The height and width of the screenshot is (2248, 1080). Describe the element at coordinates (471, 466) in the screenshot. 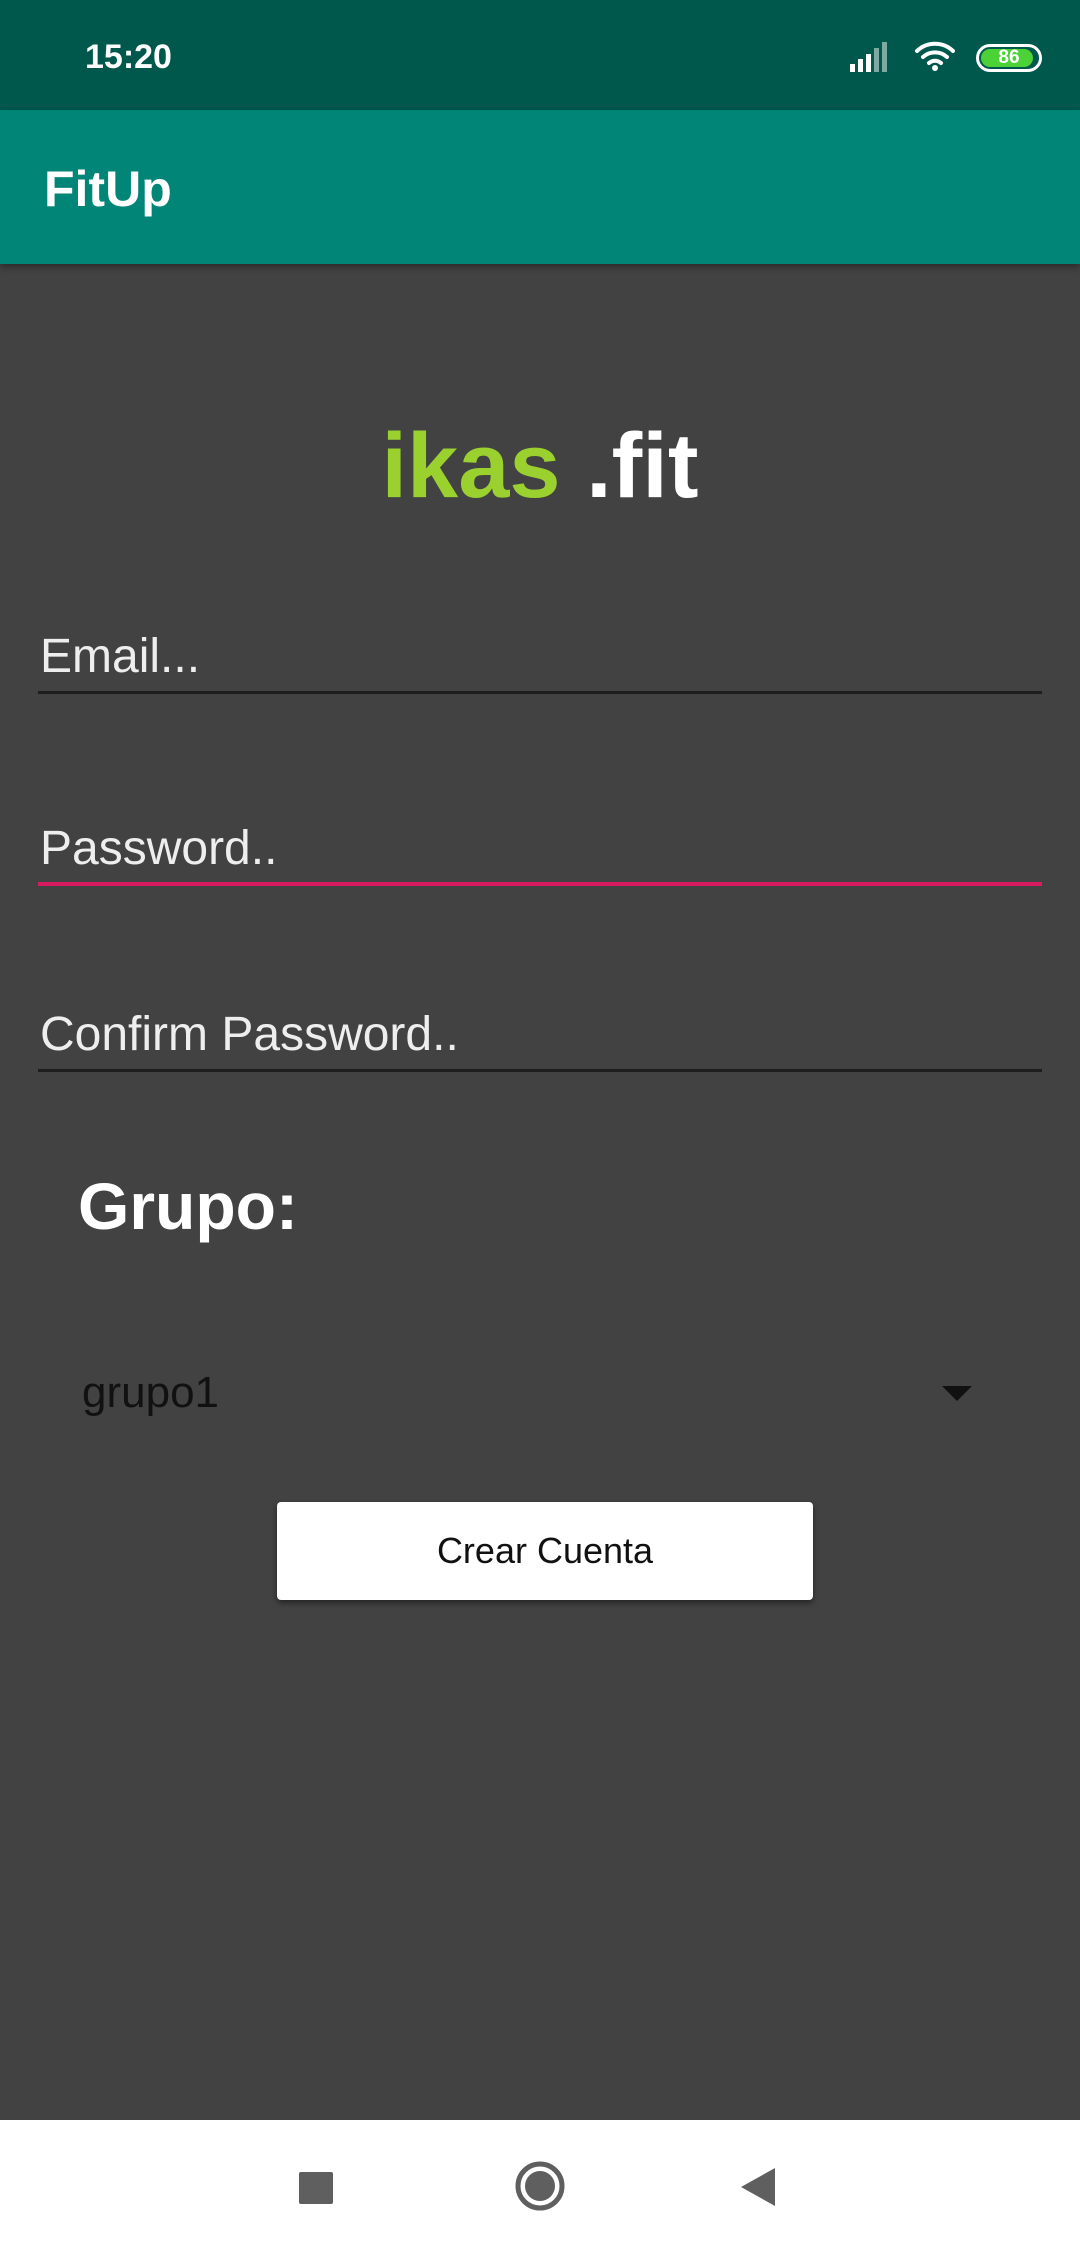

I see `logo-text-ikas: ikas` at that location.